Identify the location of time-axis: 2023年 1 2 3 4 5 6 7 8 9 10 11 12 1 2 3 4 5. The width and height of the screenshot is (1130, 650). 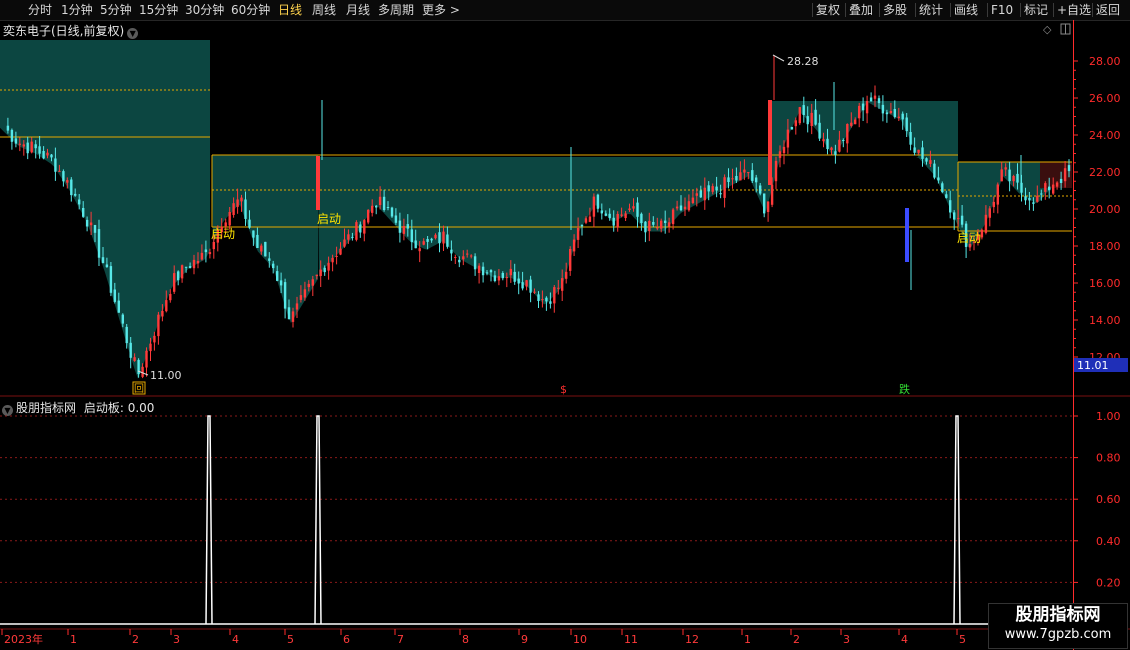
(483, 637).